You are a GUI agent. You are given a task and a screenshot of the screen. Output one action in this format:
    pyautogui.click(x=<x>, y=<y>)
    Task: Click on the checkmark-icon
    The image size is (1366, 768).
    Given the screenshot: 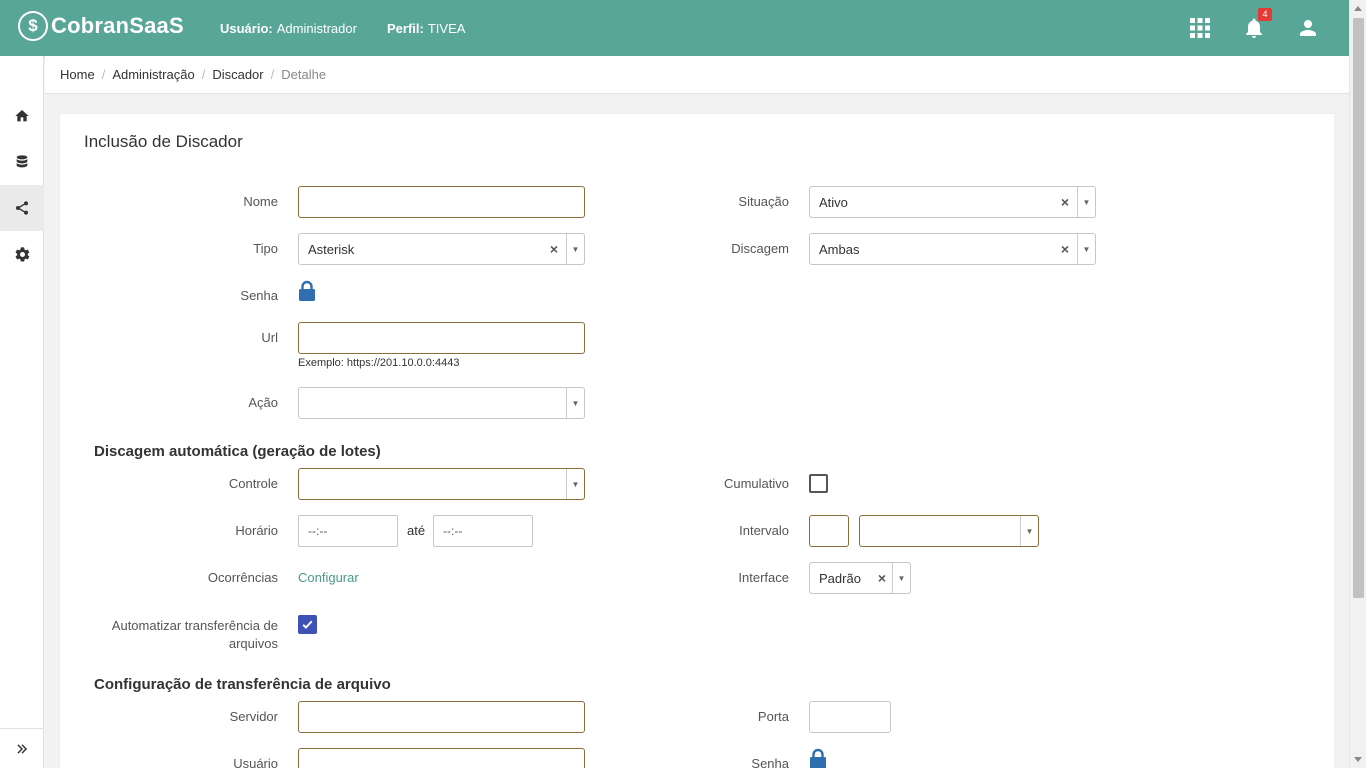 What is the action you would take?
    pyautogui.click(x=307, y=624)
    